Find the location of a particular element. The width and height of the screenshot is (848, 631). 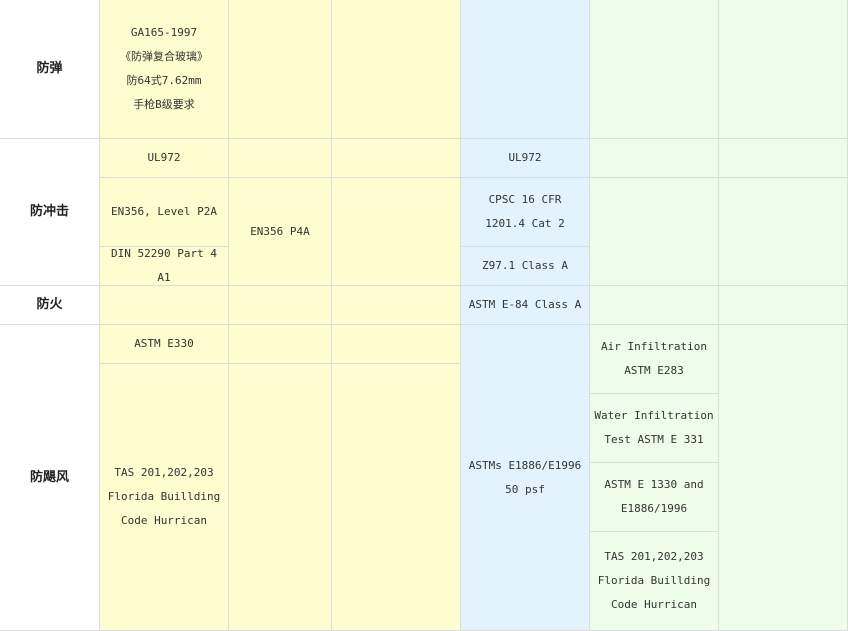

impact-ul972-cell: UL972 is located at coordinates (164, 158).